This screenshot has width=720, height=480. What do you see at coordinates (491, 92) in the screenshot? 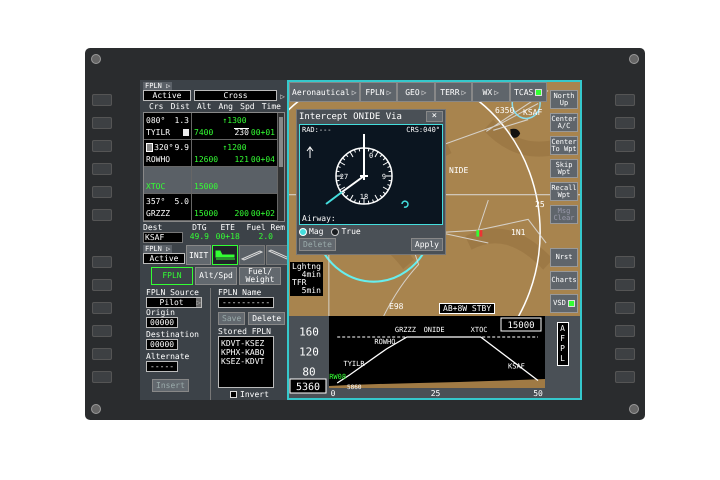
I see `map-menu-tab: WX ▷` at bounding box center [491, 92].